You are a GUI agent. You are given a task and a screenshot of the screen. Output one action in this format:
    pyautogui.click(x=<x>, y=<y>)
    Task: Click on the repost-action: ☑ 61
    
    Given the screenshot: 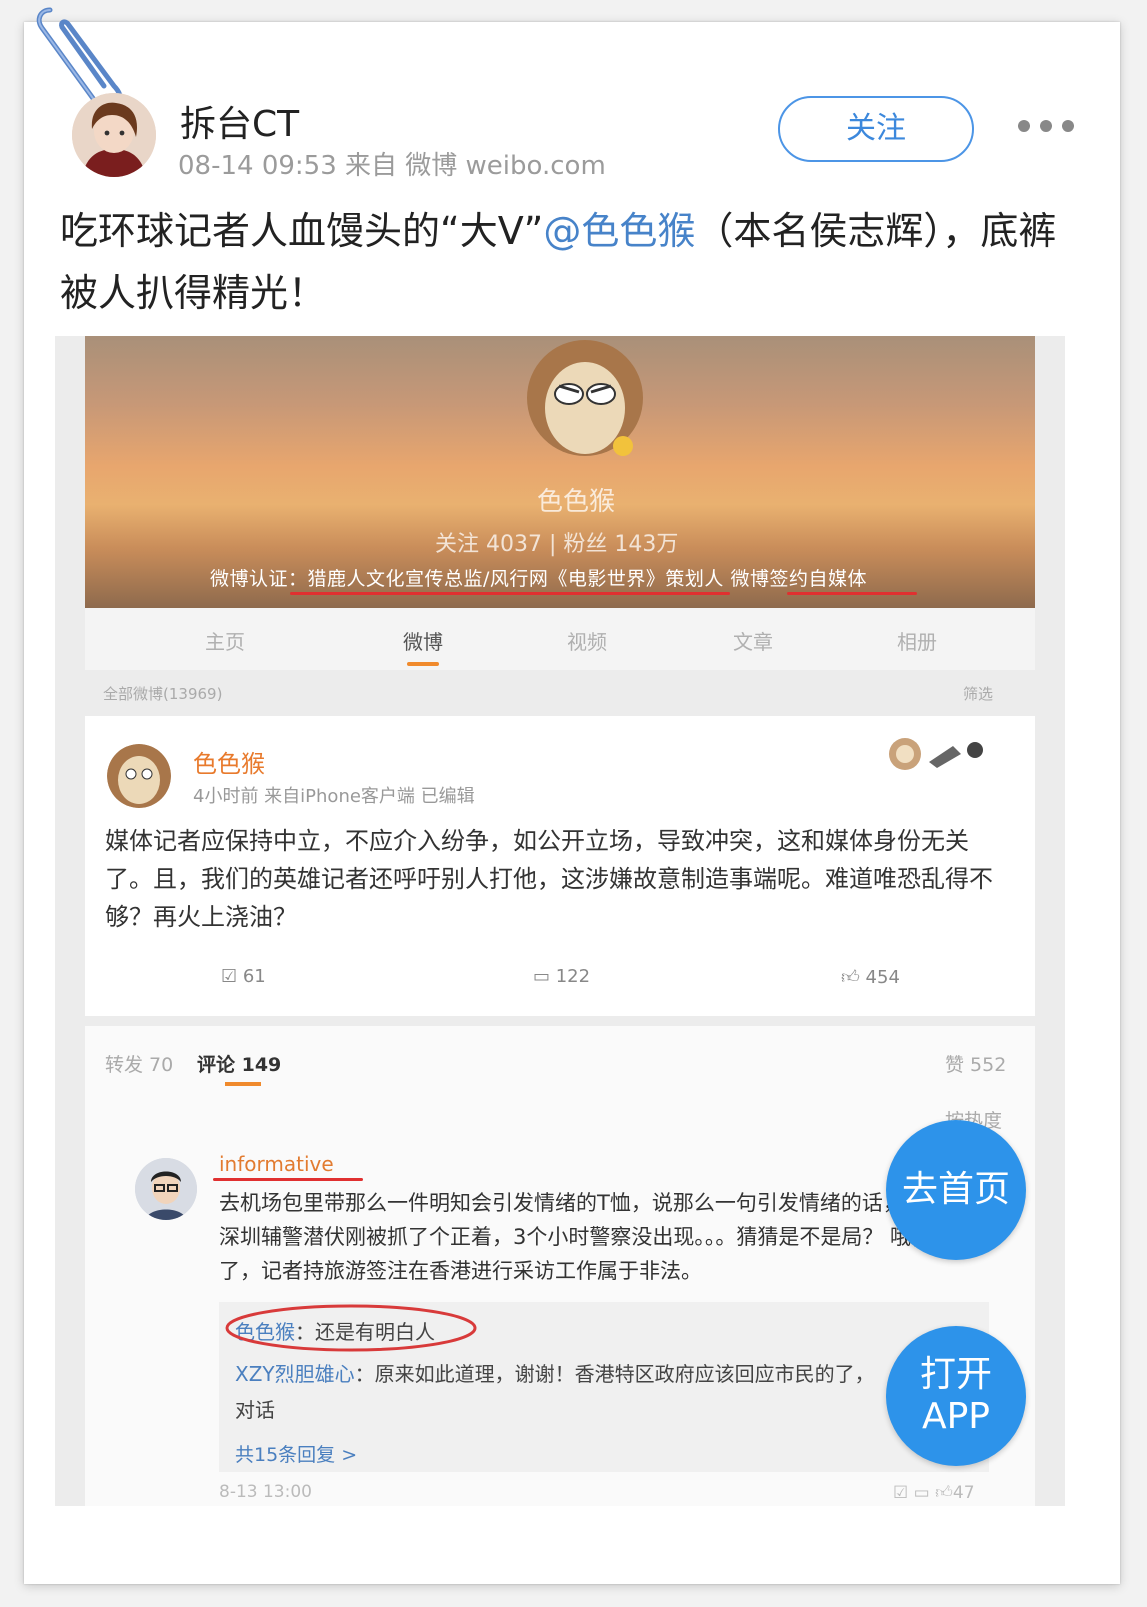 What is the action you would take?
    pyautogui.click(x=243, y=976)
    